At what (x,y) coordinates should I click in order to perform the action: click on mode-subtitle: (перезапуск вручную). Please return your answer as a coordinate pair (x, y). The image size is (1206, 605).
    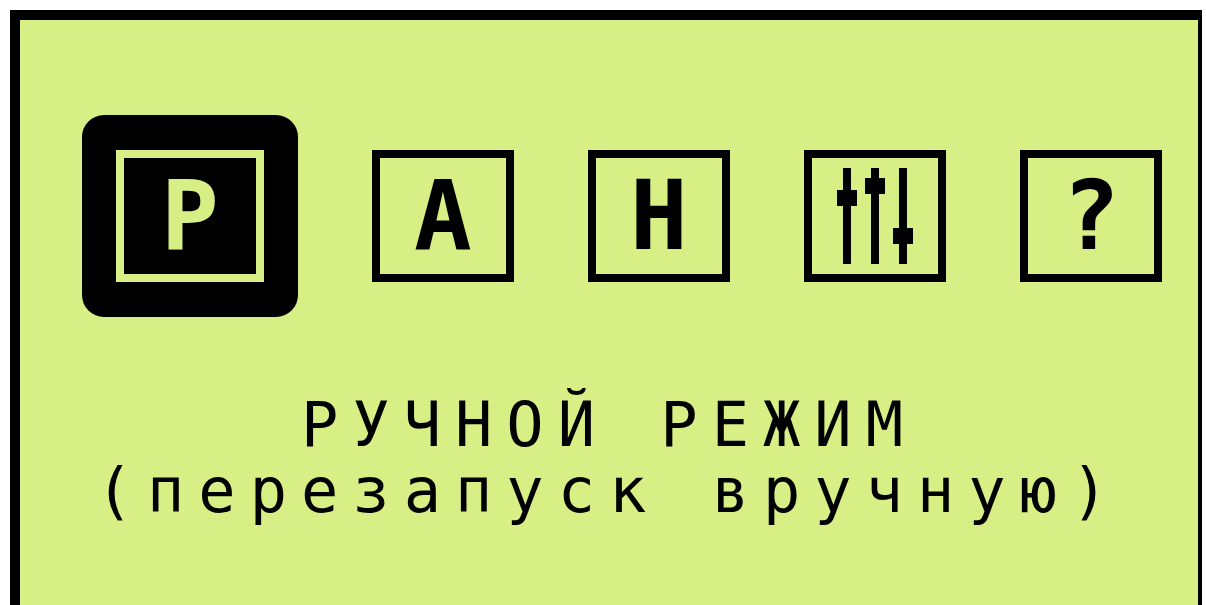
    Looking at the image, I should click on (609, 491).